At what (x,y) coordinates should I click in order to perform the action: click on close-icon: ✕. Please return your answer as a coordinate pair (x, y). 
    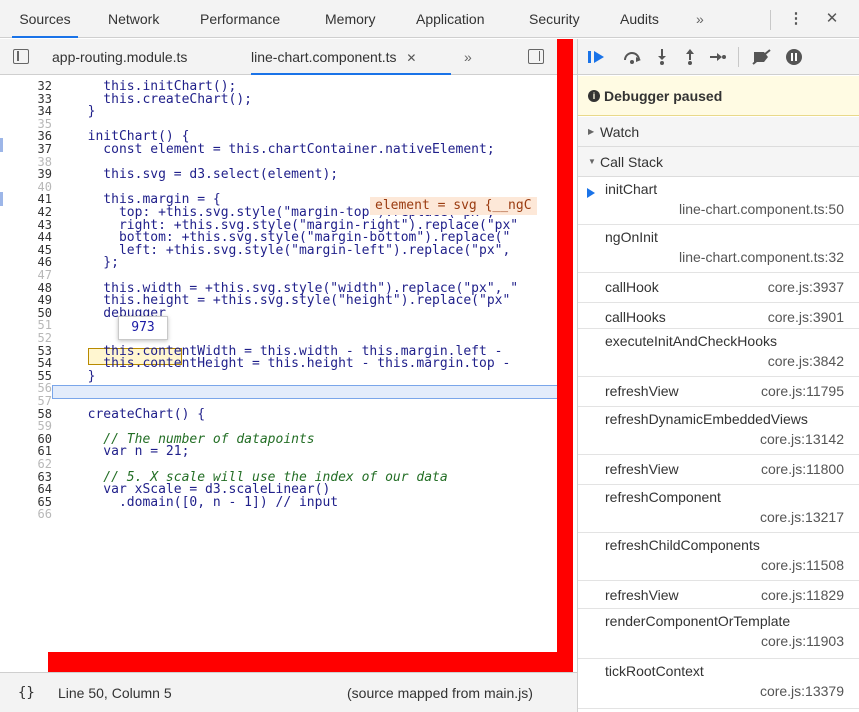
    Looking at the image, I should click on (832, 19).